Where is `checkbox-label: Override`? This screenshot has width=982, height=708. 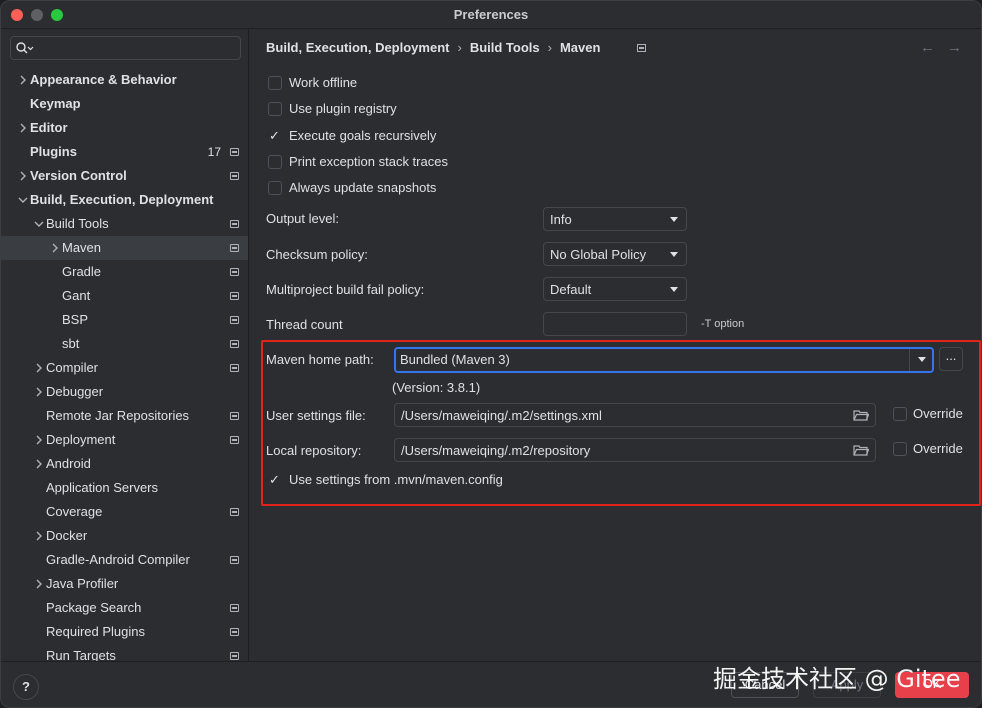
checkbox-label: Override is located at coordinates (938, 448).